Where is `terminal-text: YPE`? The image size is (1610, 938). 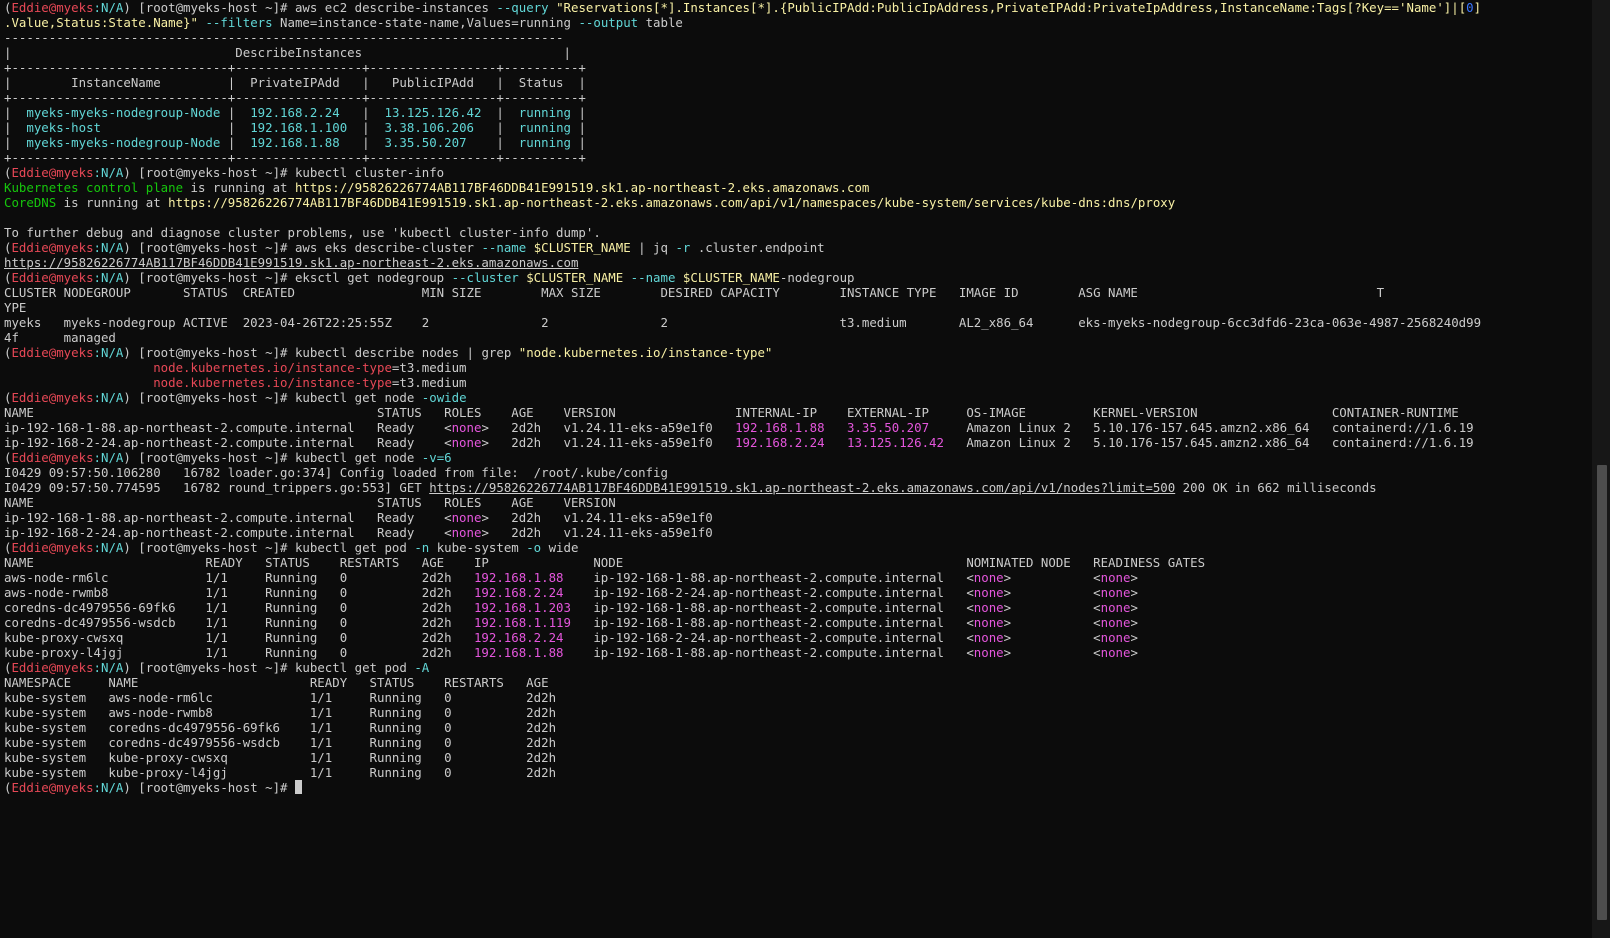 terminal-text: YPE is located at coordinates (15, 307).